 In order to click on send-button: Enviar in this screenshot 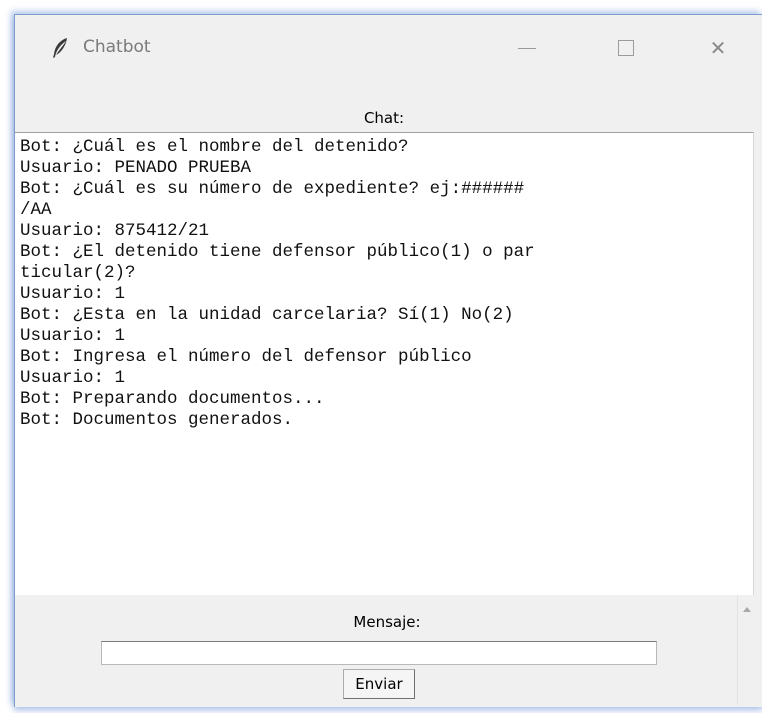, I will do `click(379, 684)`.